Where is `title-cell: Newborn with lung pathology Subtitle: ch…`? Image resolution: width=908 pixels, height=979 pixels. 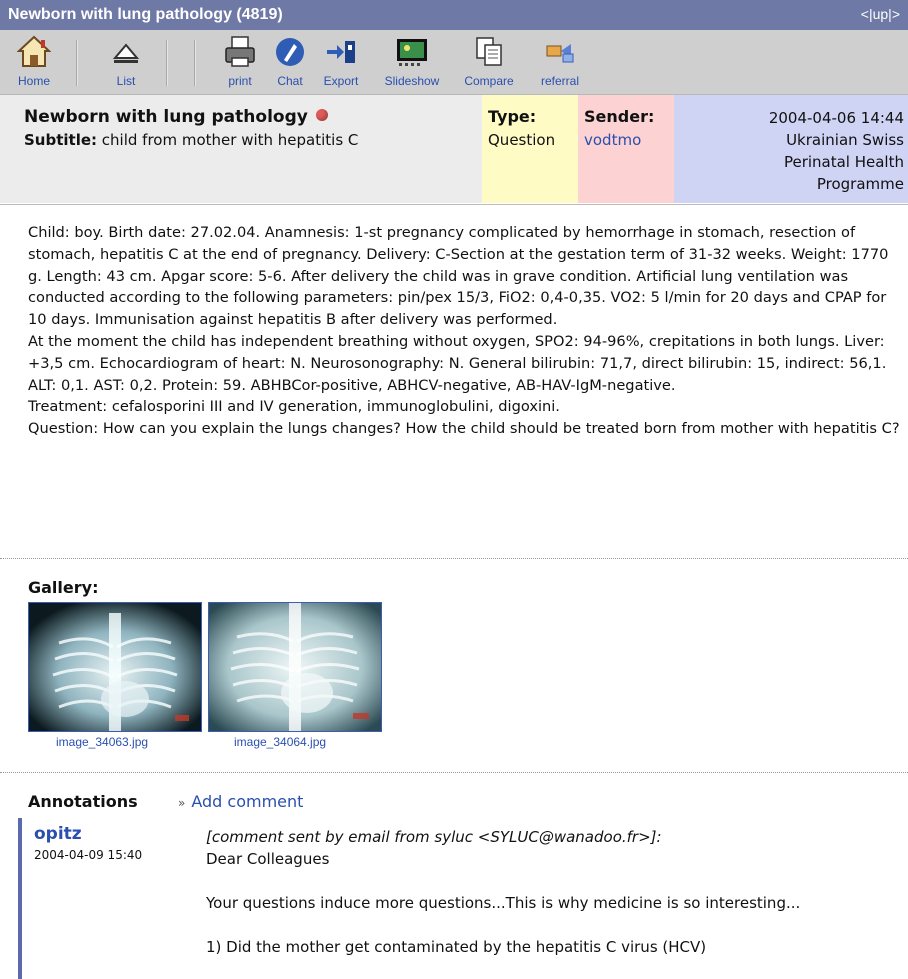 title-cell: Newborn with lung pathology Subtitle: ch… is located at coordinates (241, 149).